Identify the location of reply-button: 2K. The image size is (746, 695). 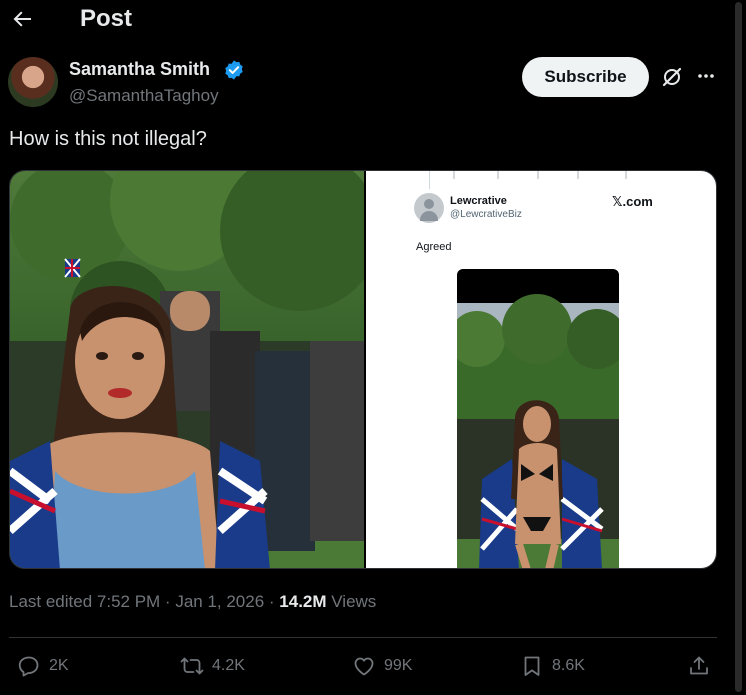
(43, 666).